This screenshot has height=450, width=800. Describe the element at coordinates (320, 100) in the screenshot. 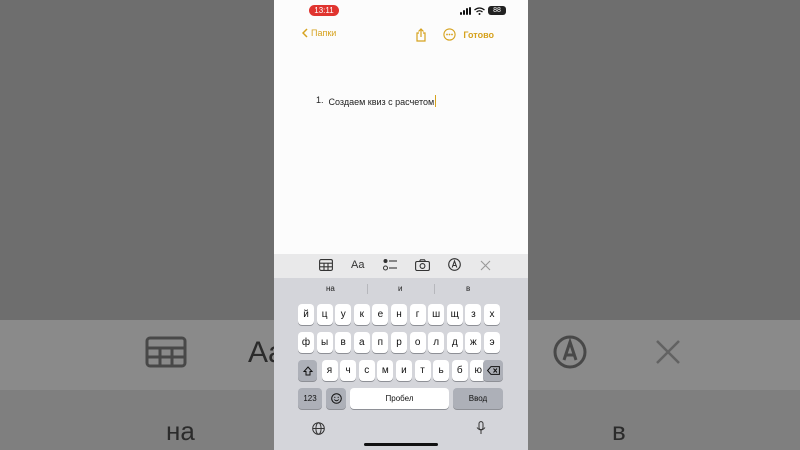

I see `list-number: 1.` at that location.